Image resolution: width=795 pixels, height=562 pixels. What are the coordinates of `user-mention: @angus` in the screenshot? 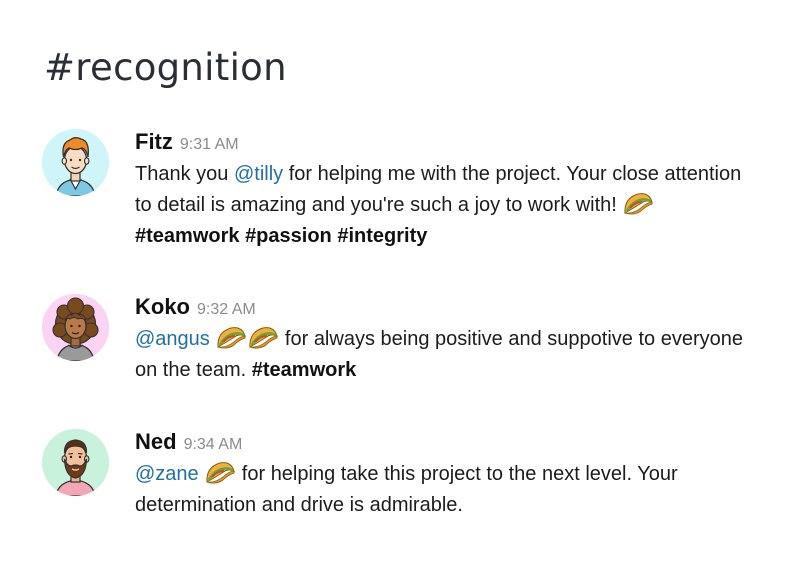 It's located at (172, 339).